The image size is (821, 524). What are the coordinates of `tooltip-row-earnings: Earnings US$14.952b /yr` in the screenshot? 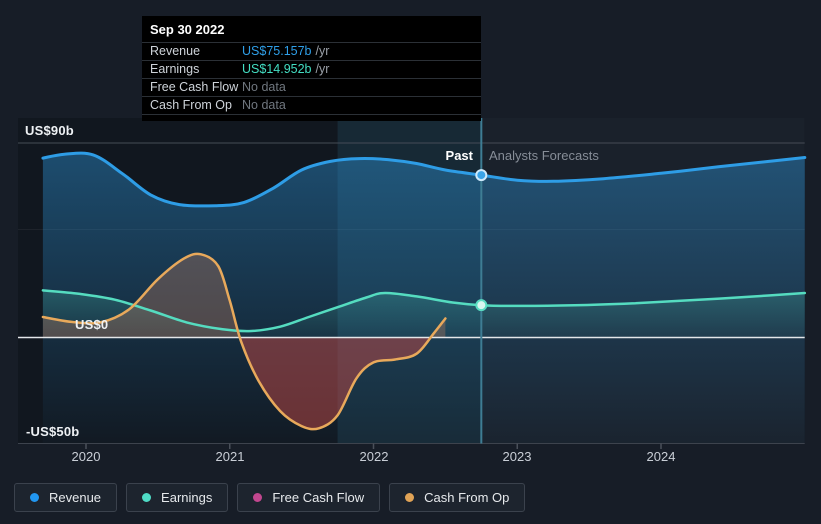 It's located at (311, 69).